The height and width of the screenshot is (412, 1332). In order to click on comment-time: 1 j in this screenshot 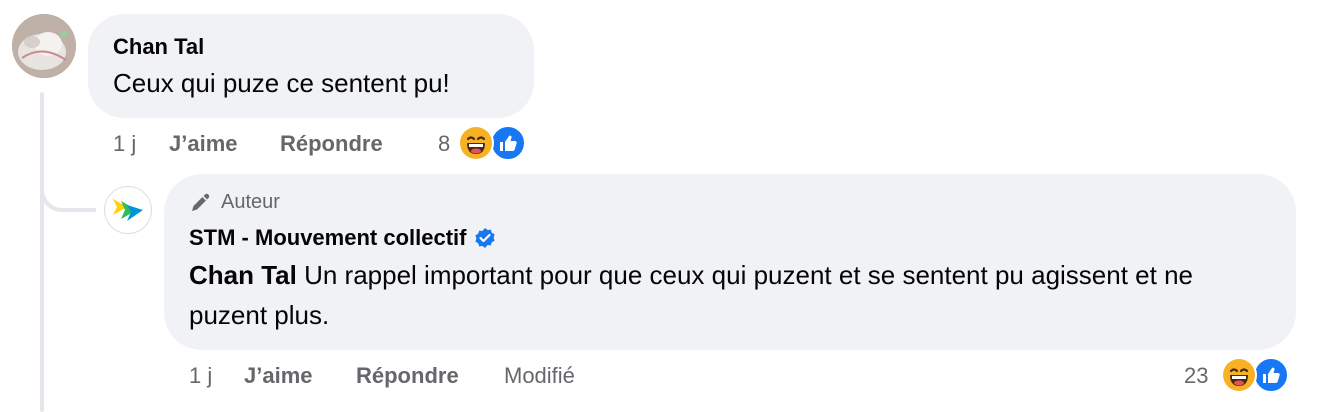, I will do `click(124, 144)`.